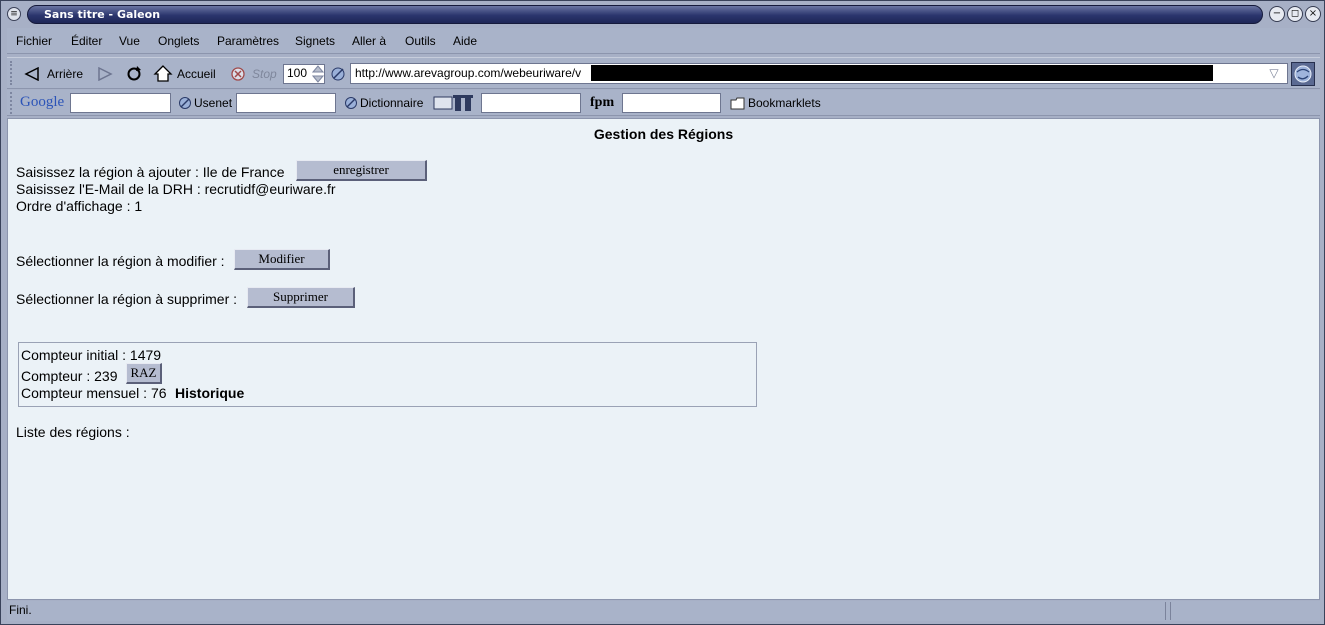 The height and width of the screenshot is (625, 1325). What do you see at coordinates (86, 41) in the screenshot?
I see `menu-editer: Éditer` at bounding box center [86, 41].